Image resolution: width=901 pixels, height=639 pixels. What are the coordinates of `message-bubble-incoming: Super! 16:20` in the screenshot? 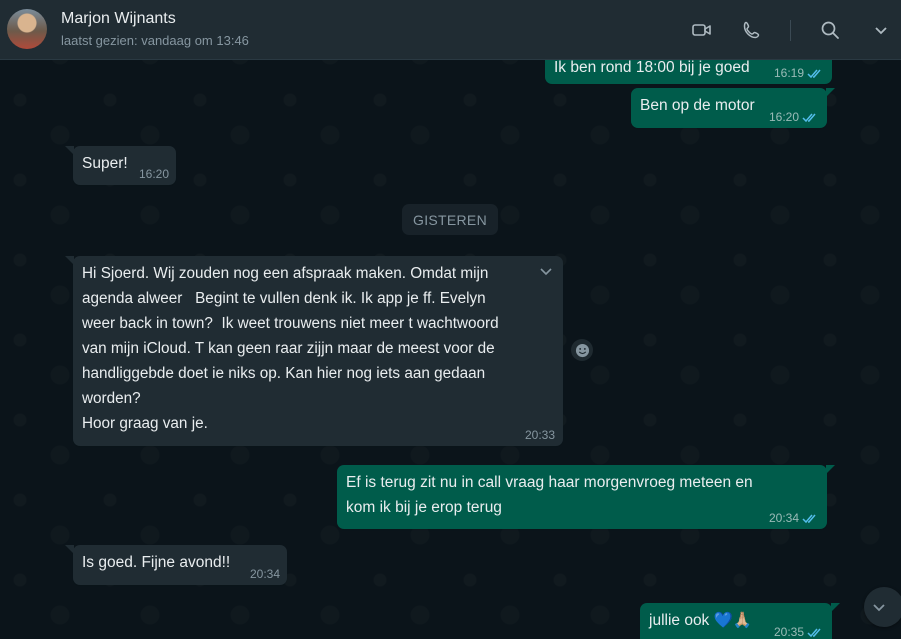 It's located at (120, 165).